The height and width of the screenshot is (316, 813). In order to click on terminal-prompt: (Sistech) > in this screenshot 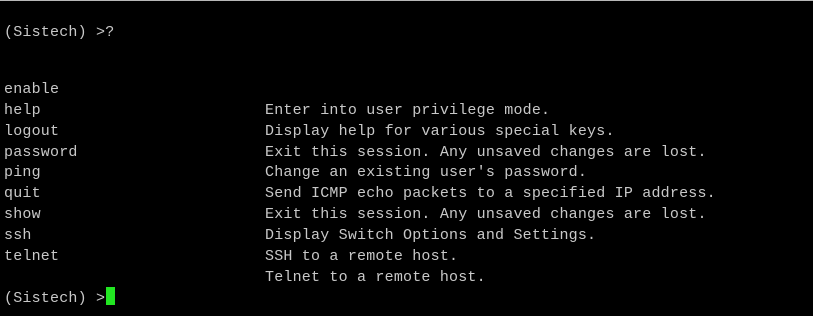, I will do `click(55, 298)`.